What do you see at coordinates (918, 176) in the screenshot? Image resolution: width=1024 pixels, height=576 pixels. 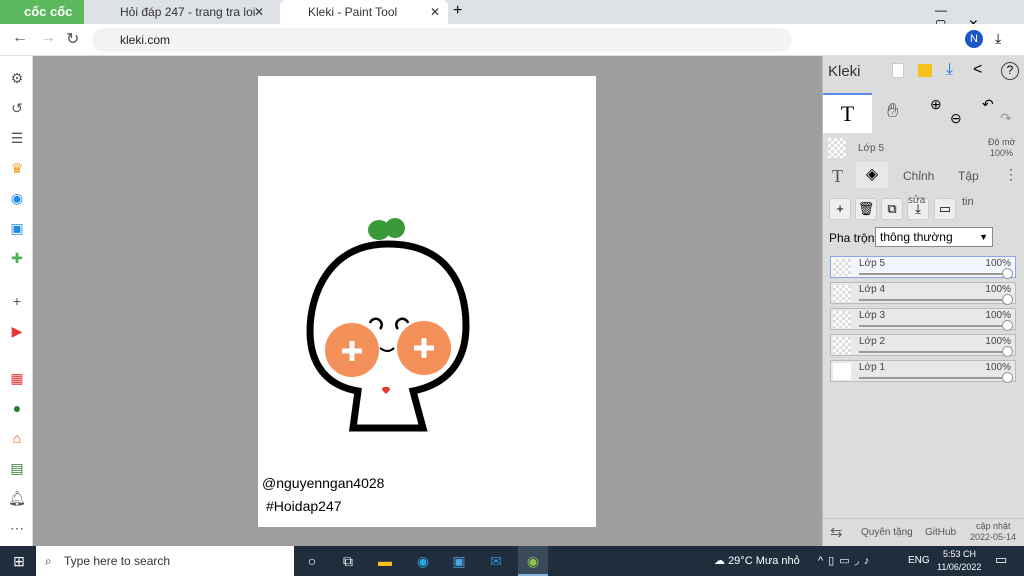 I see `tab-adjust: Chỉnh` at bounding box center [918, 176].